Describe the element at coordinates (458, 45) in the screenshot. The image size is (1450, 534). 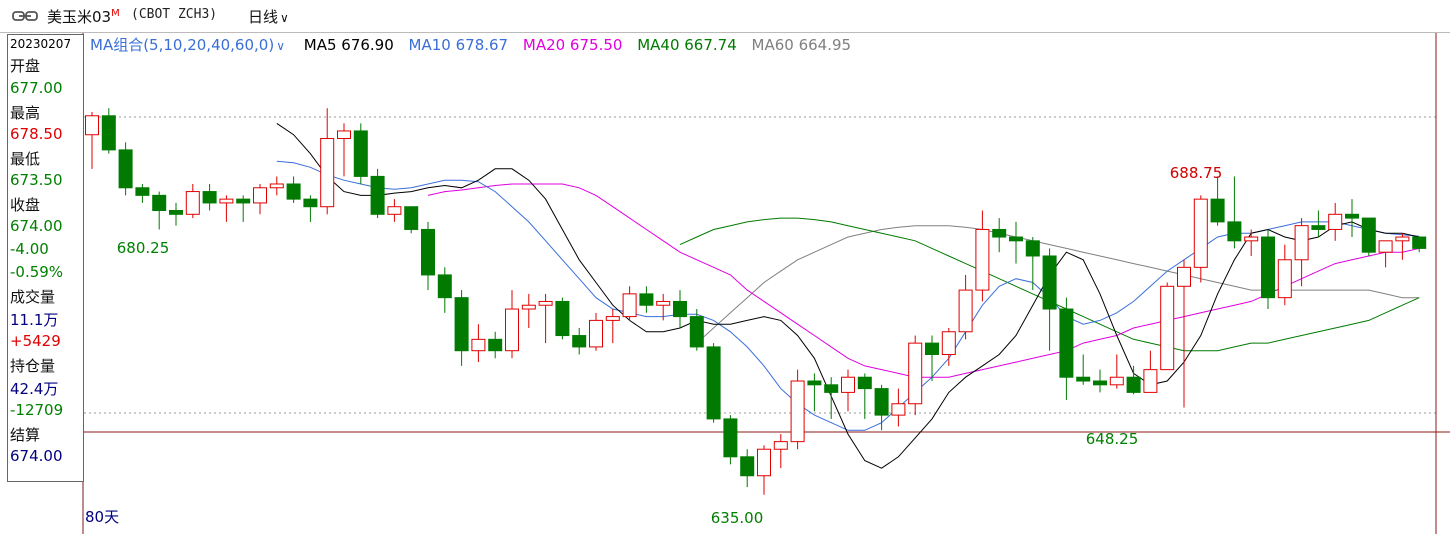
I see `ma10-legend: MA10 678.67` at that location.